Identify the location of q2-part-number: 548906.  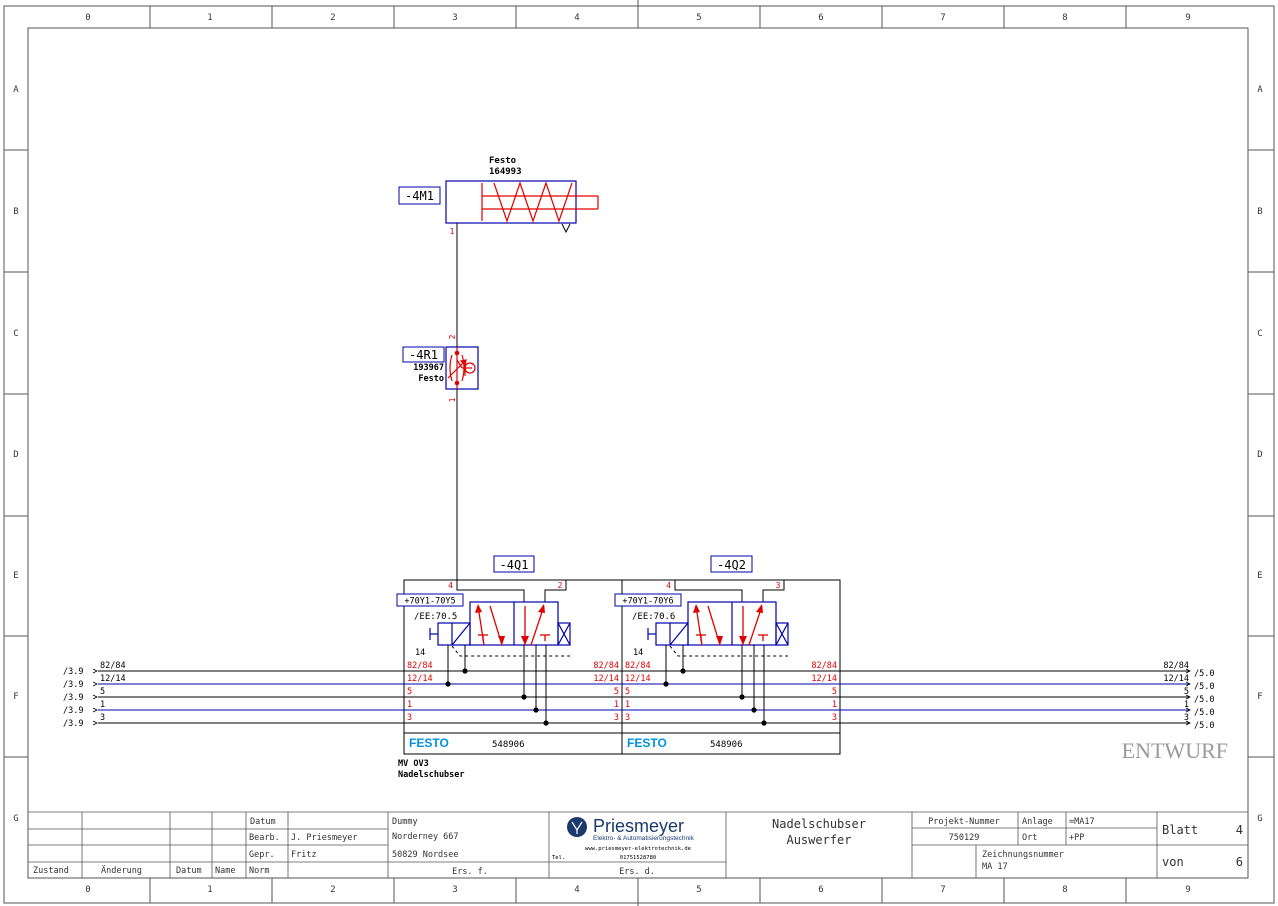
(726, 745).